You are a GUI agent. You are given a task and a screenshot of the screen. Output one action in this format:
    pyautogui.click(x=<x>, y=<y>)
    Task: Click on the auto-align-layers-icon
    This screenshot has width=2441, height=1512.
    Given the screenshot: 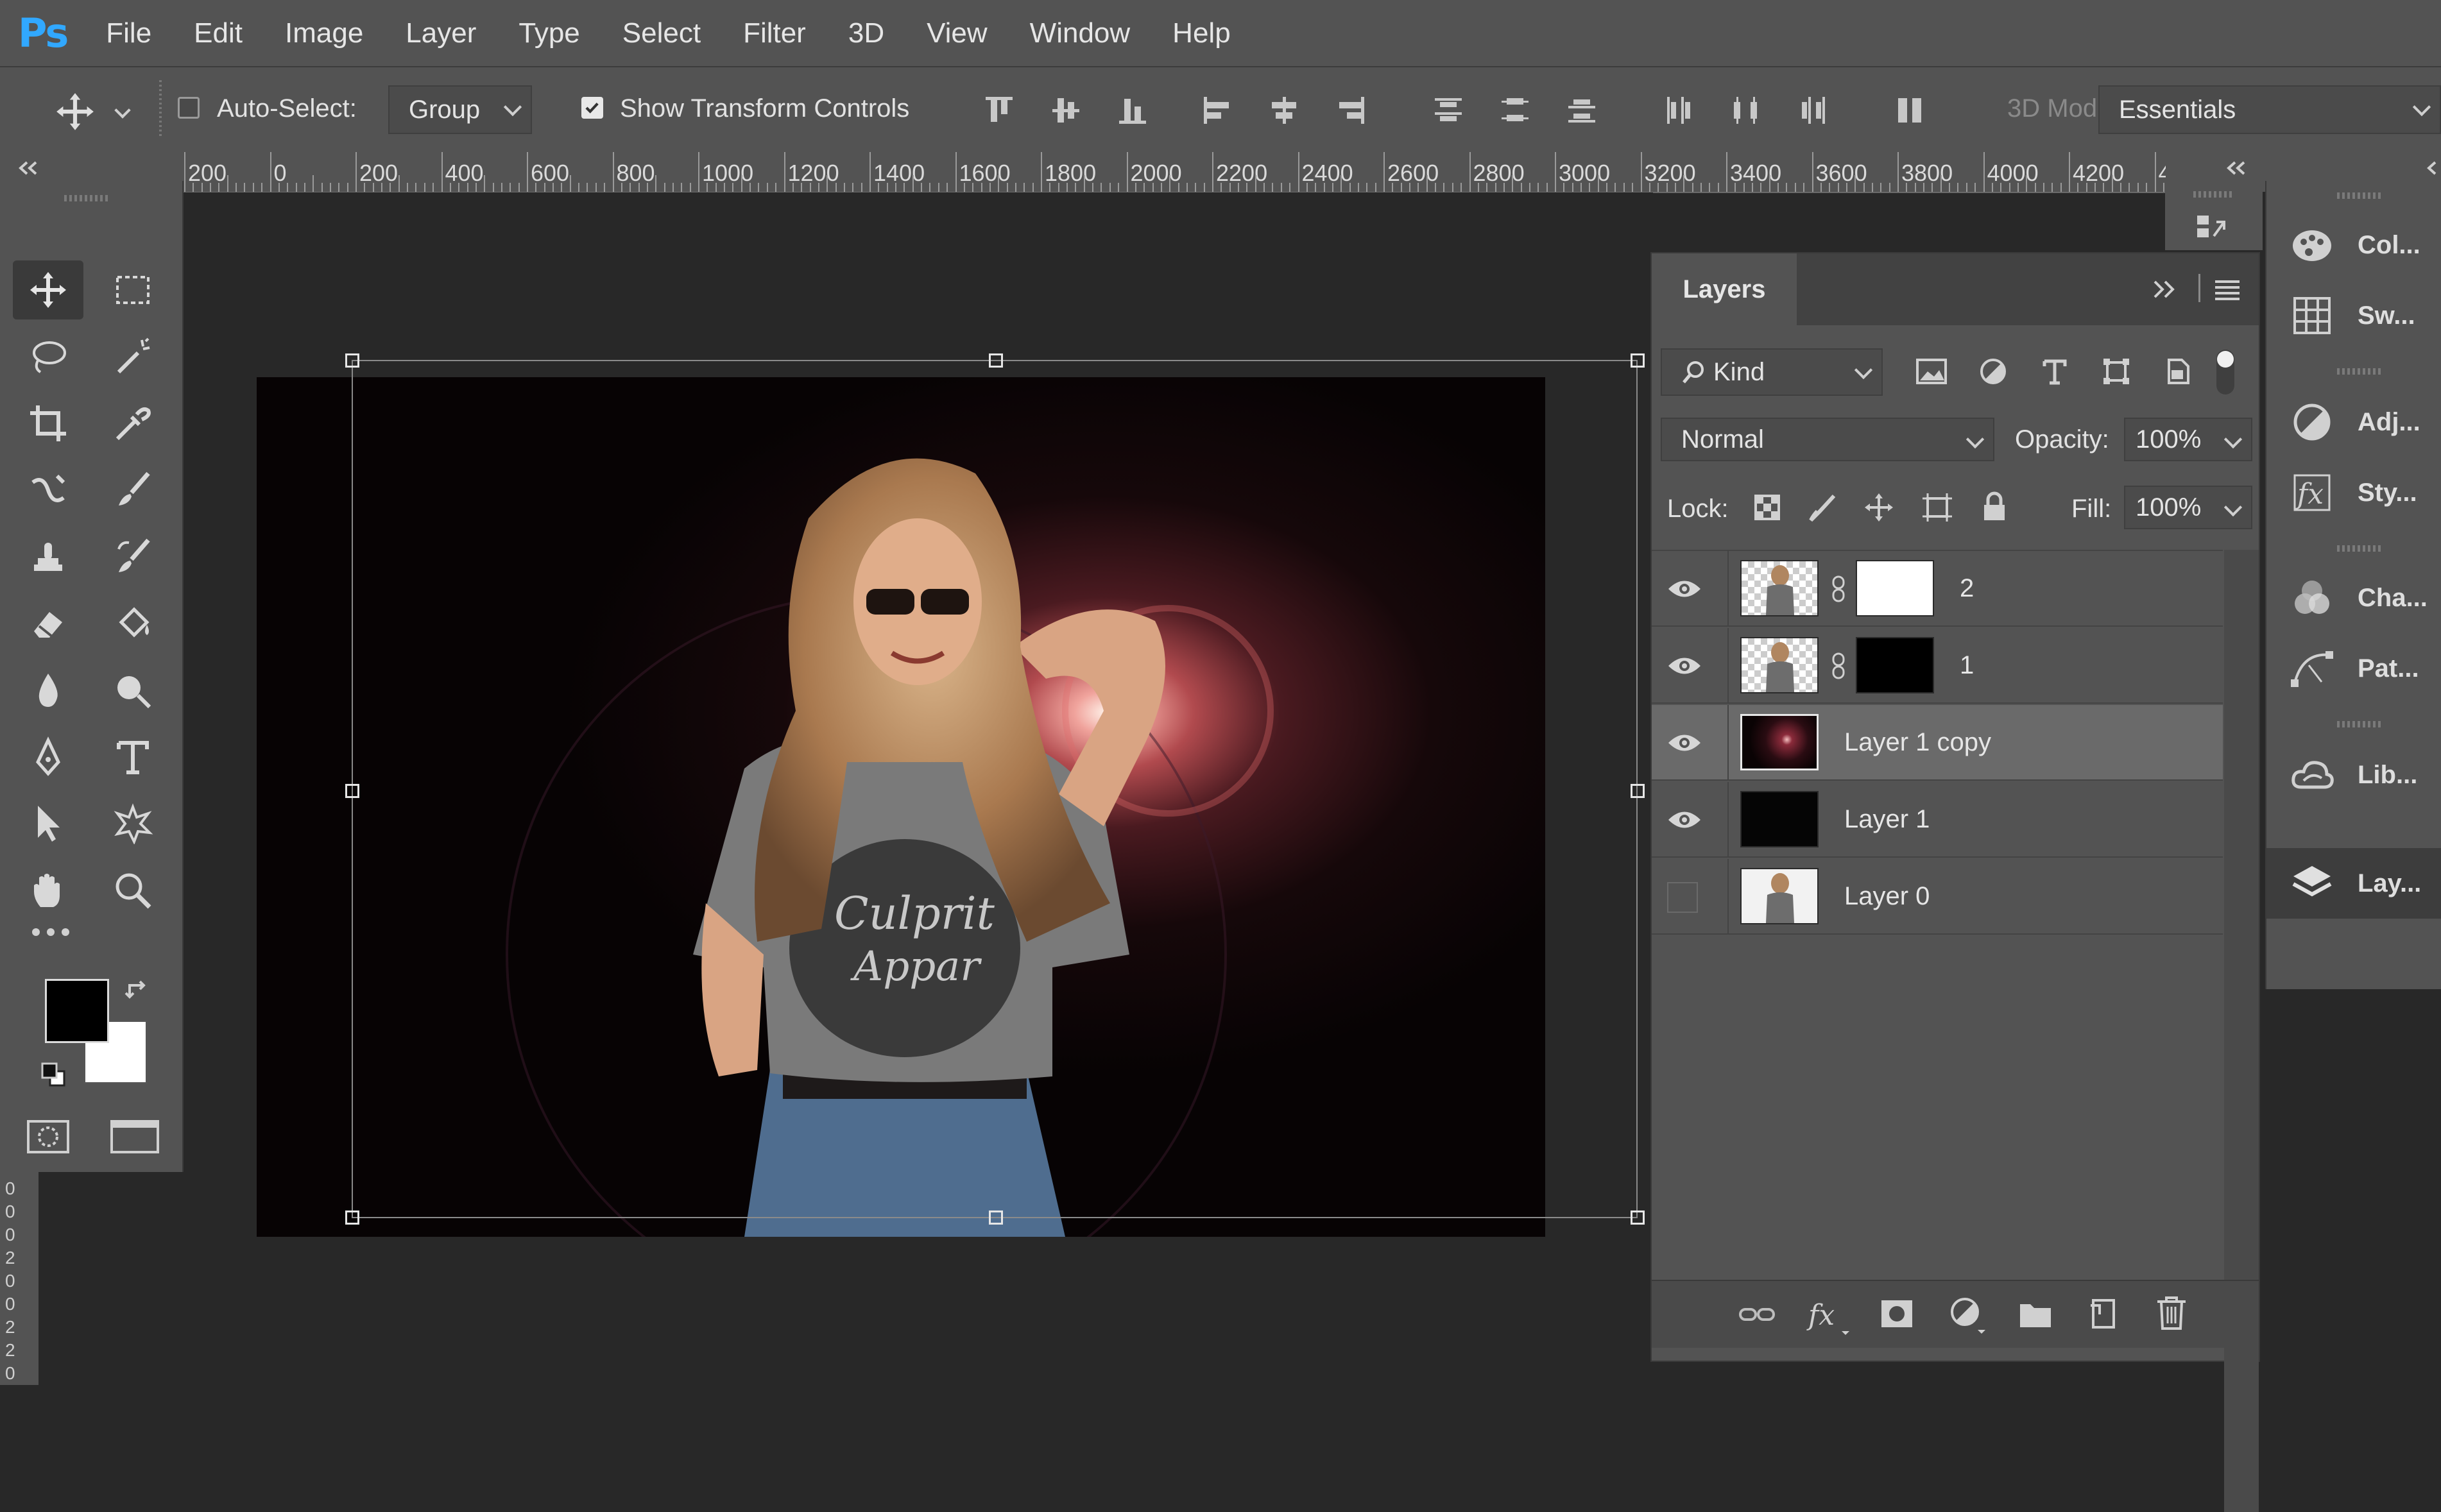 What is the action you would take?
    pyautogui.click(x=1910, y=111)
    